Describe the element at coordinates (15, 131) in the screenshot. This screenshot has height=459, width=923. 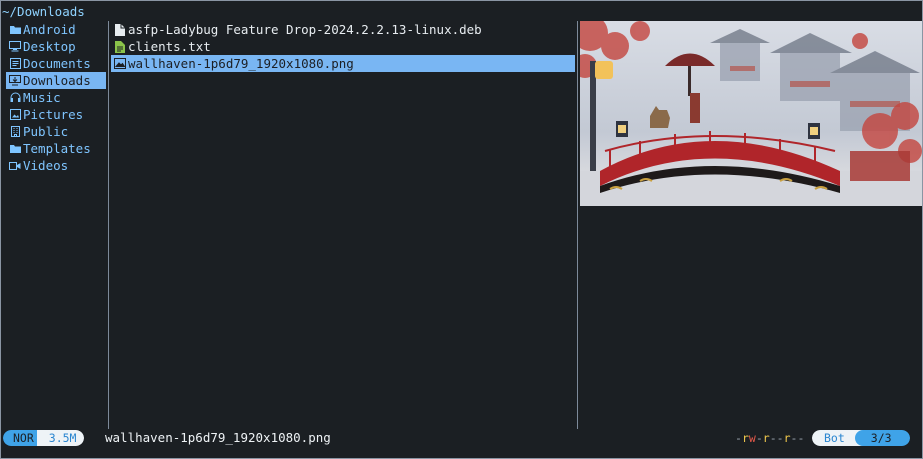
I see `building-icon` at that location.